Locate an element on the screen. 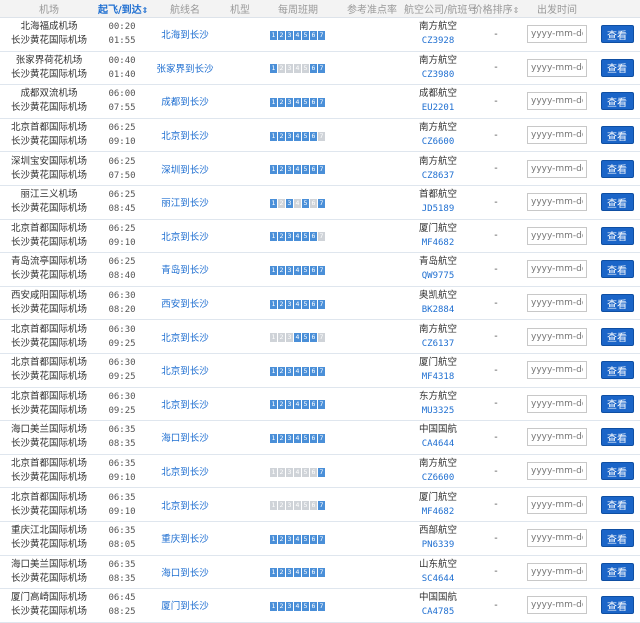  airport-cell: 北京首都国际机场 长沙黄花国际机场 is located at coordinates (49, 504).